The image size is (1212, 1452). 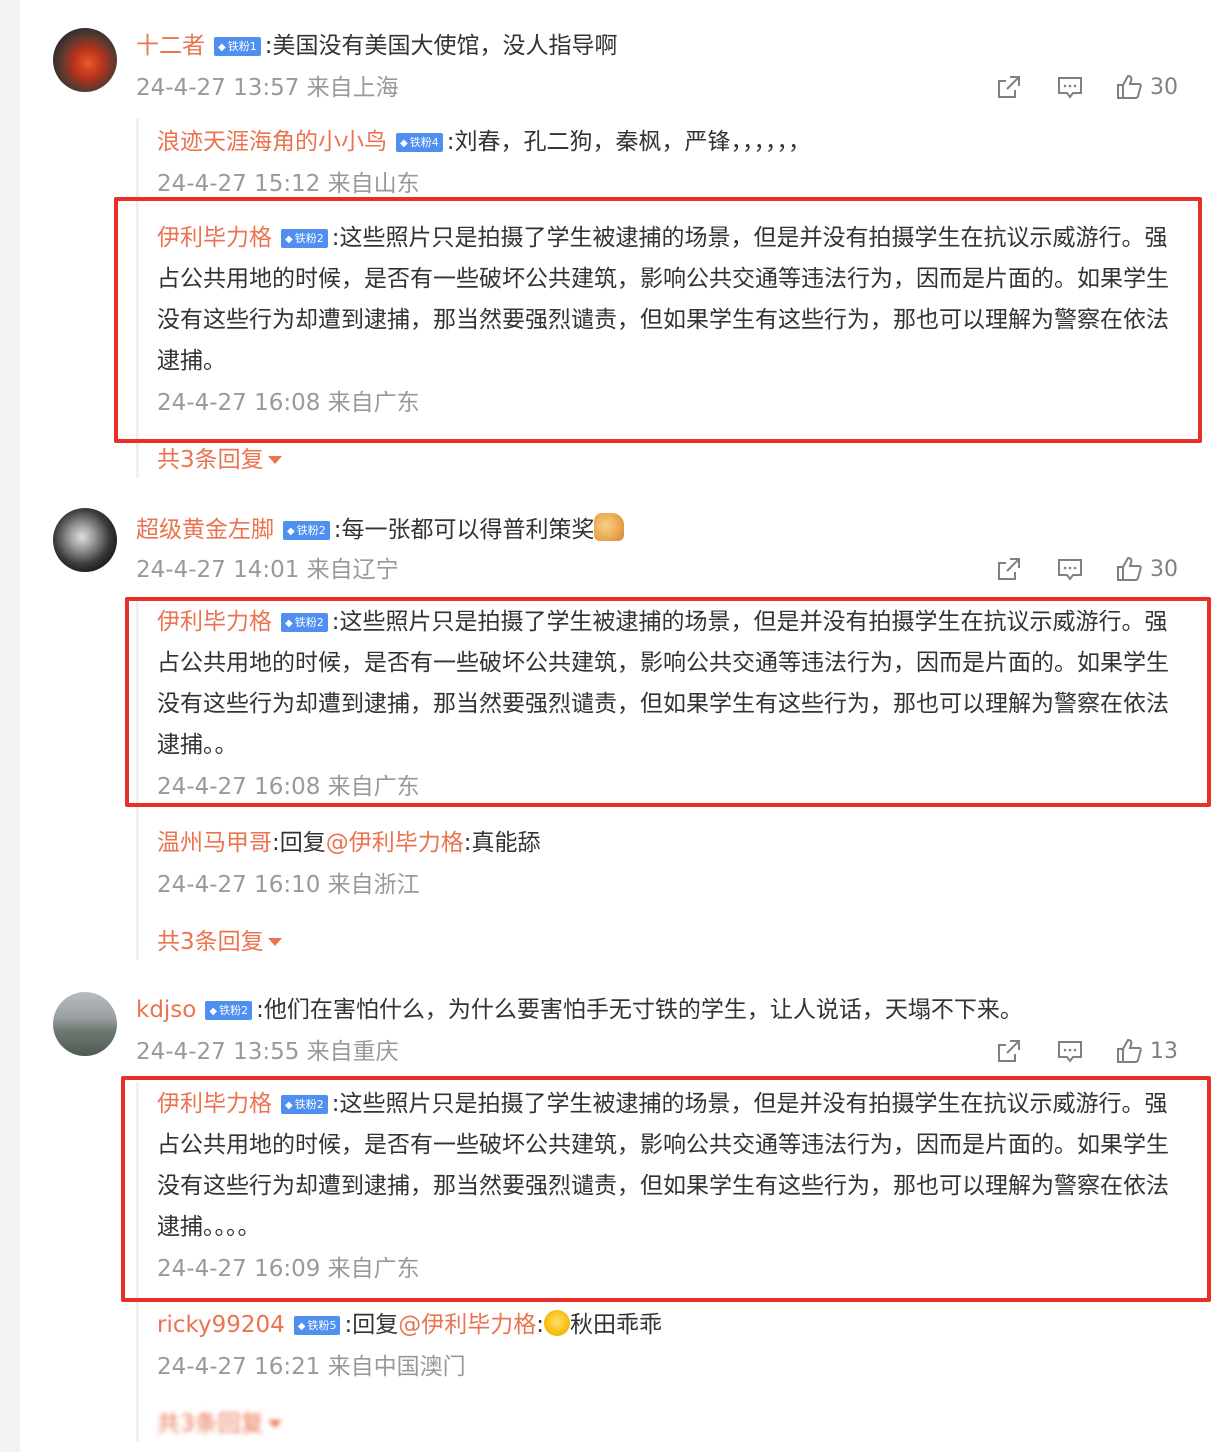 I want to click on fan-badge: ◆ 铁粉4, so click(x=419, y=142).